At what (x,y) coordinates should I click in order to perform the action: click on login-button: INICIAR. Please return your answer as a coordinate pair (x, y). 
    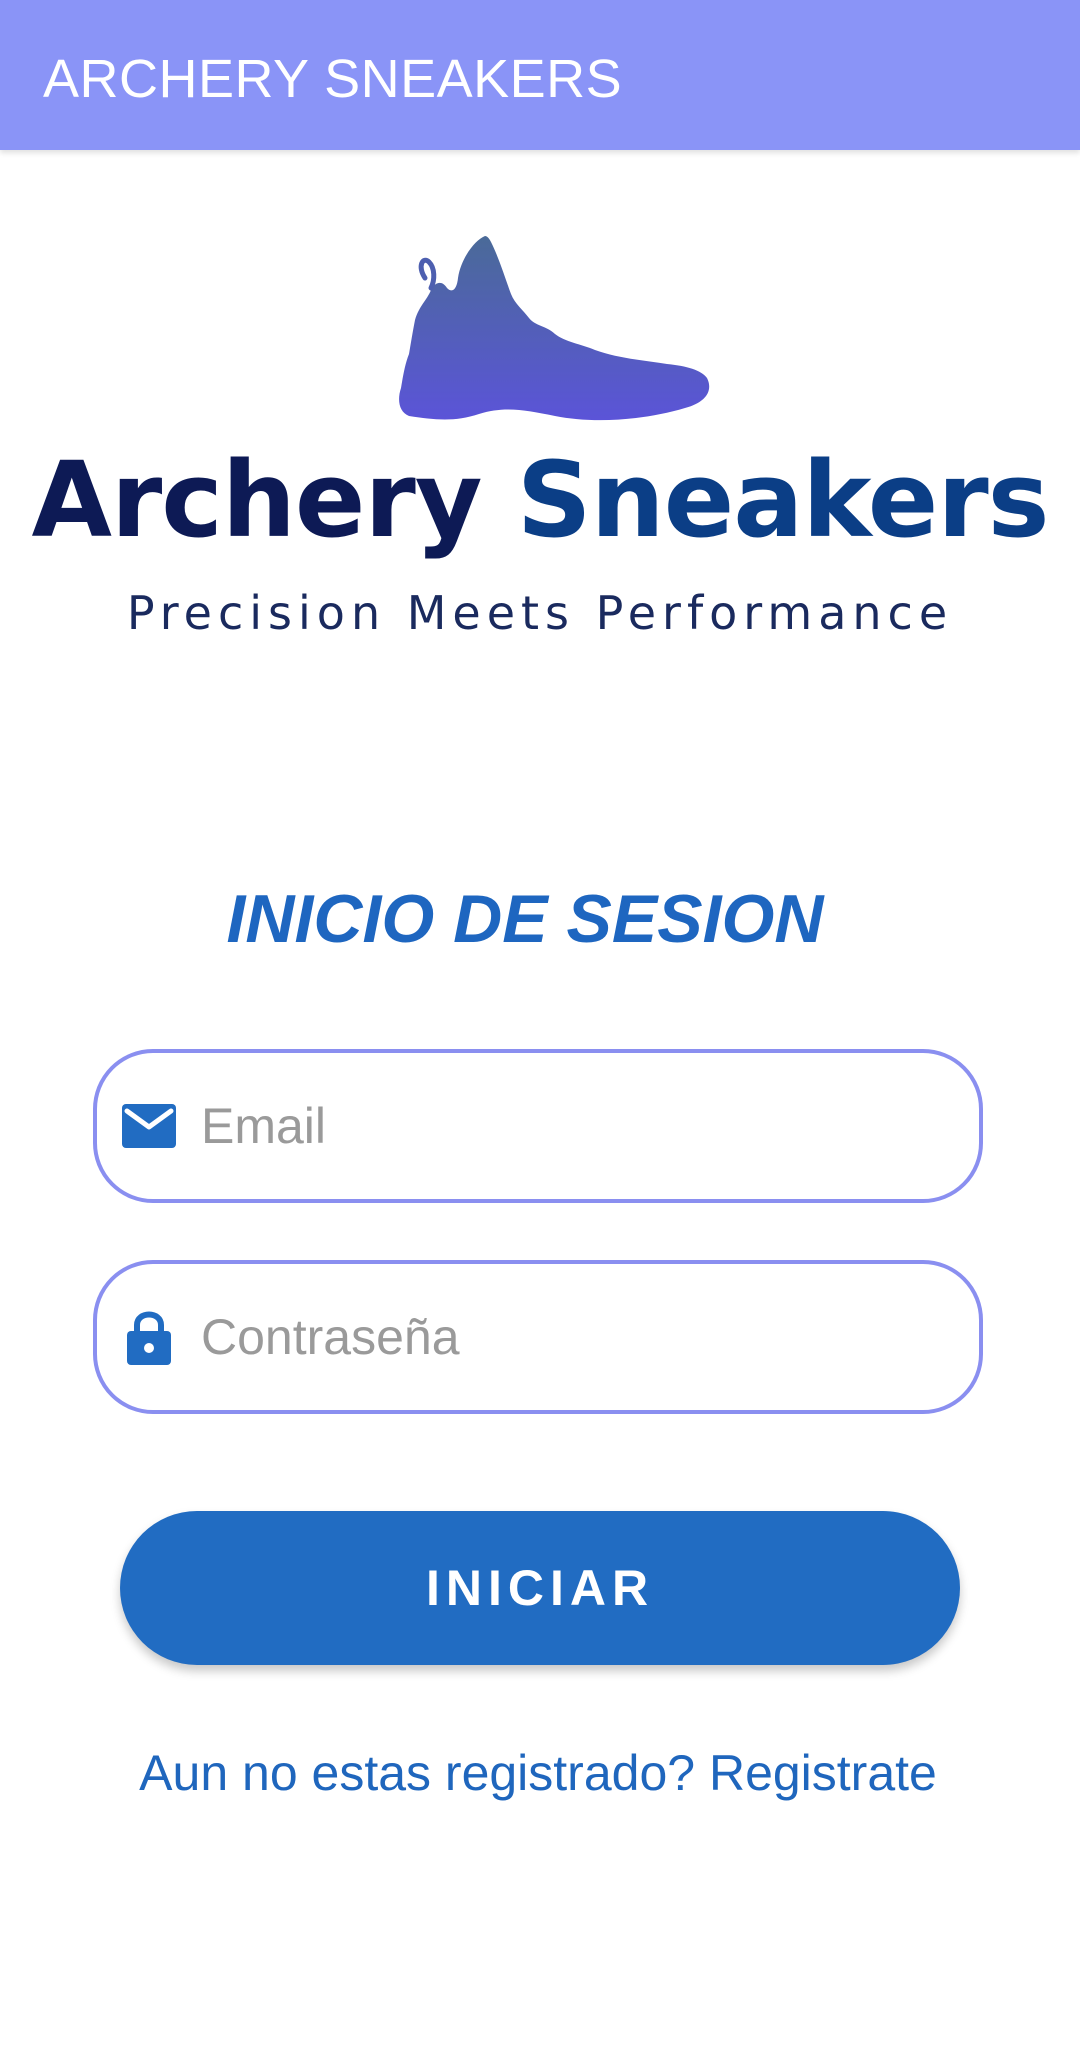
    Looking at the image, I should click on (540, 1588).